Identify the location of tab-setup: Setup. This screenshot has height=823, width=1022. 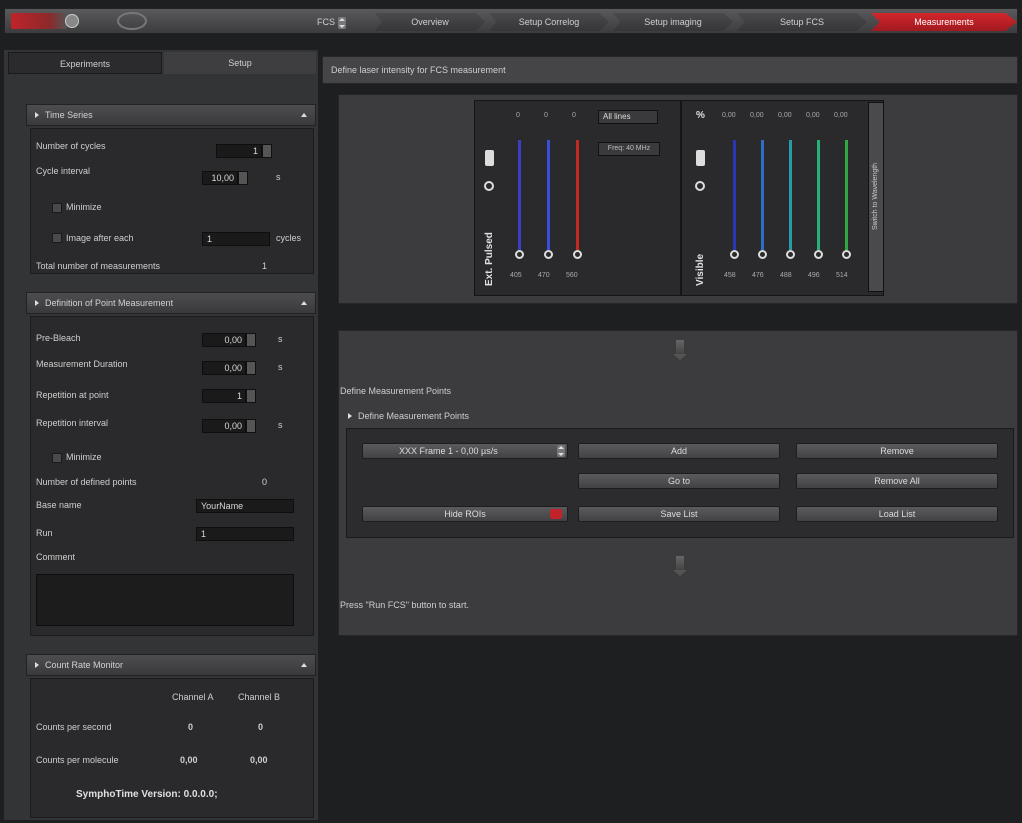
(240, 63).